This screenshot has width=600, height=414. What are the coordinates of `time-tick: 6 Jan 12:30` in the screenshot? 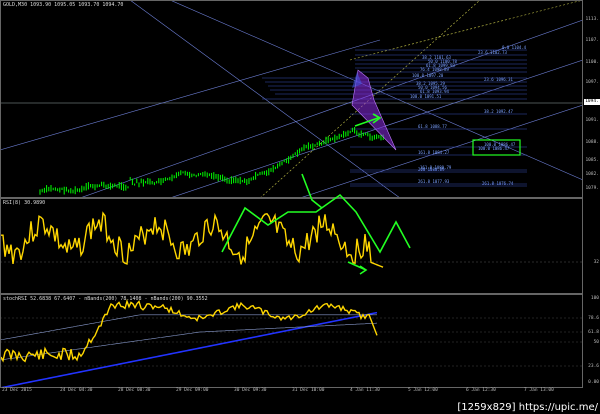 It's located at (481, 390).